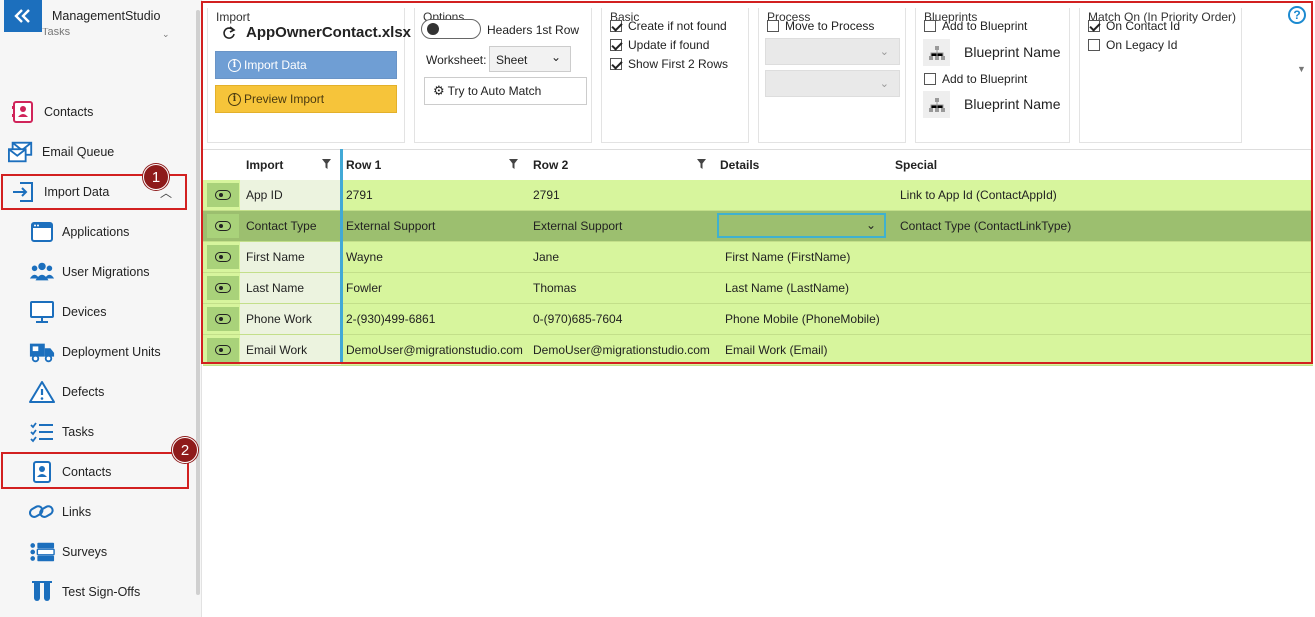 This screenshot has height=617, width=1315. I want to click on sidebar-item-tasks: Tasks, so click(98, 432).